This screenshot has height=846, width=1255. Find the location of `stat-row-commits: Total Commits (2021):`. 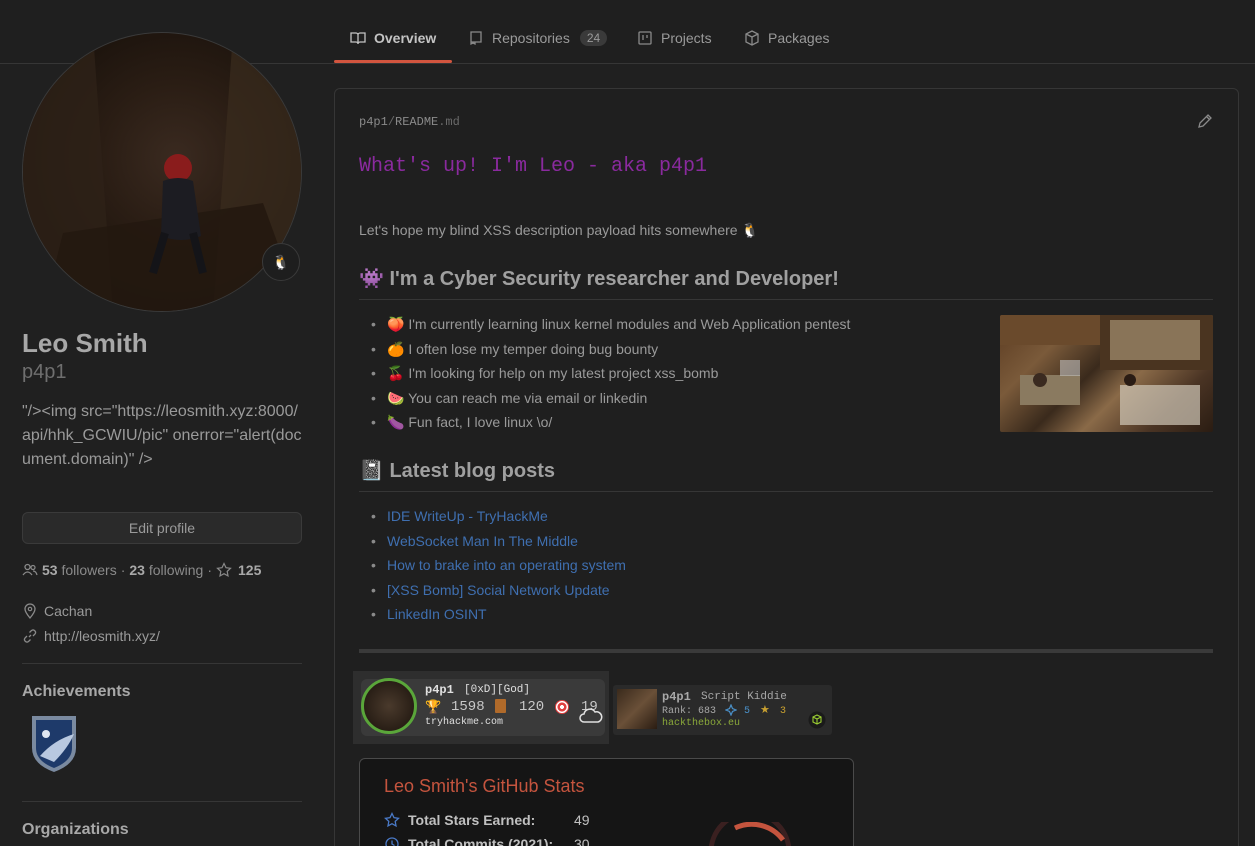

stat-row-commits: Total Commits (2021): is located at coordinates (468, 841).